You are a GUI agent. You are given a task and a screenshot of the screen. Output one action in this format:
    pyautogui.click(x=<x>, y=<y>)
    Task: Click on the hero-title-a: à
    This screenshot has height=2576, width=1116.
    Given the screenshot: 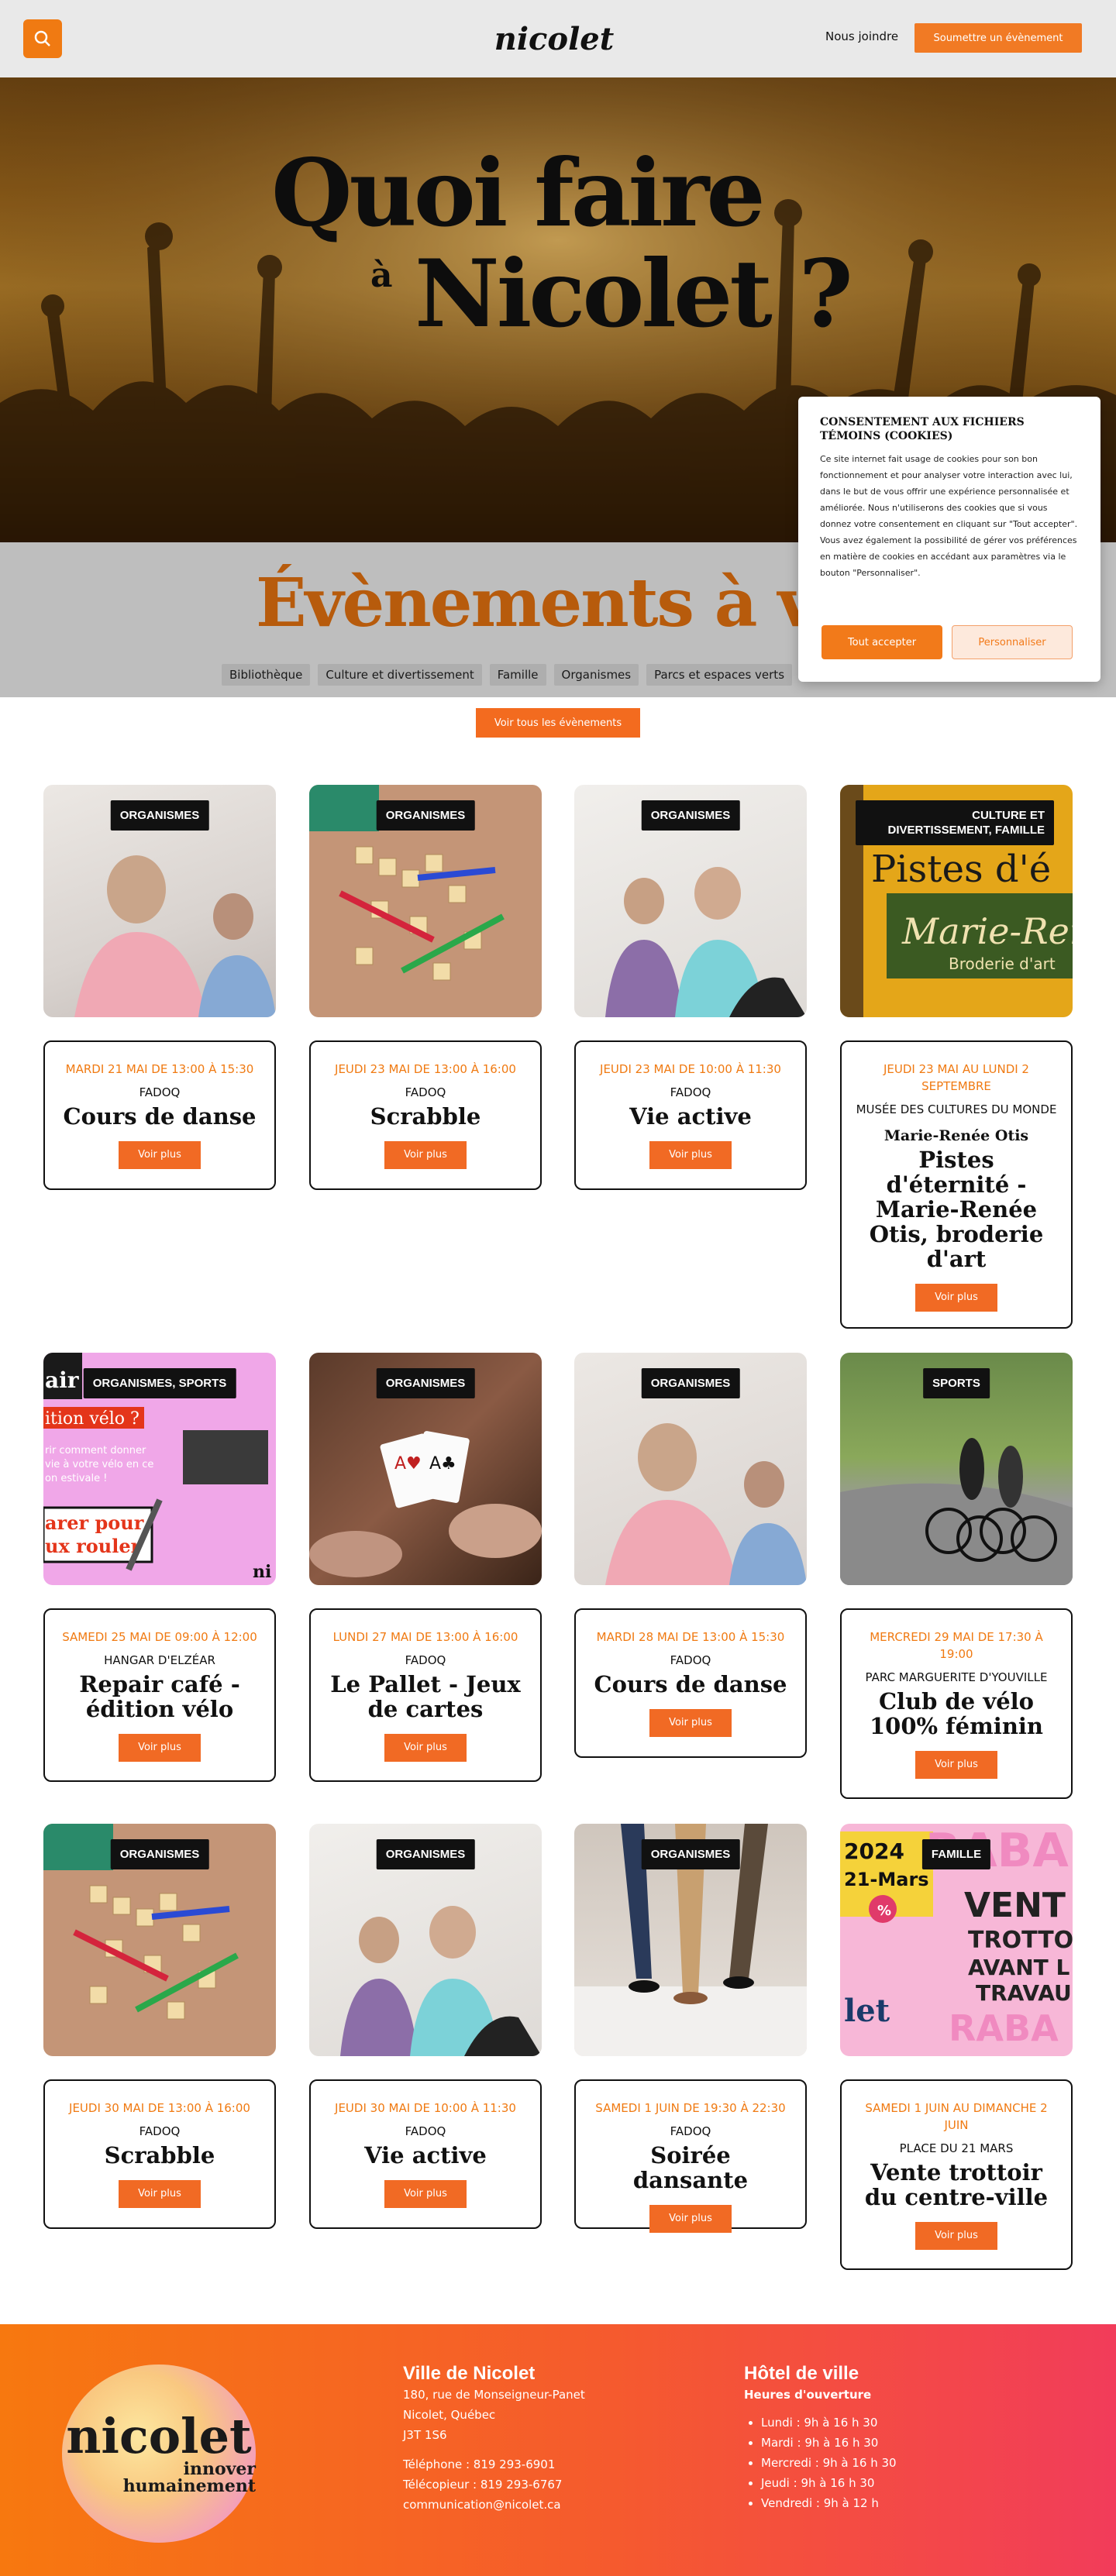 What is the action you would take?
    pyautogui.click(x=381, y=275)
    